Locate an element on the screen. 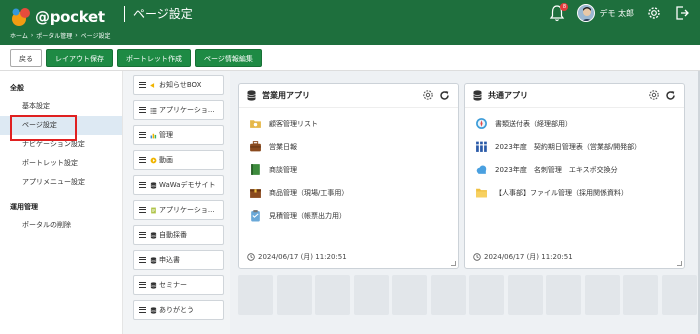 The width and height of the screenshot is (700, 334). binders-icon is located at coordinates (481, 146).